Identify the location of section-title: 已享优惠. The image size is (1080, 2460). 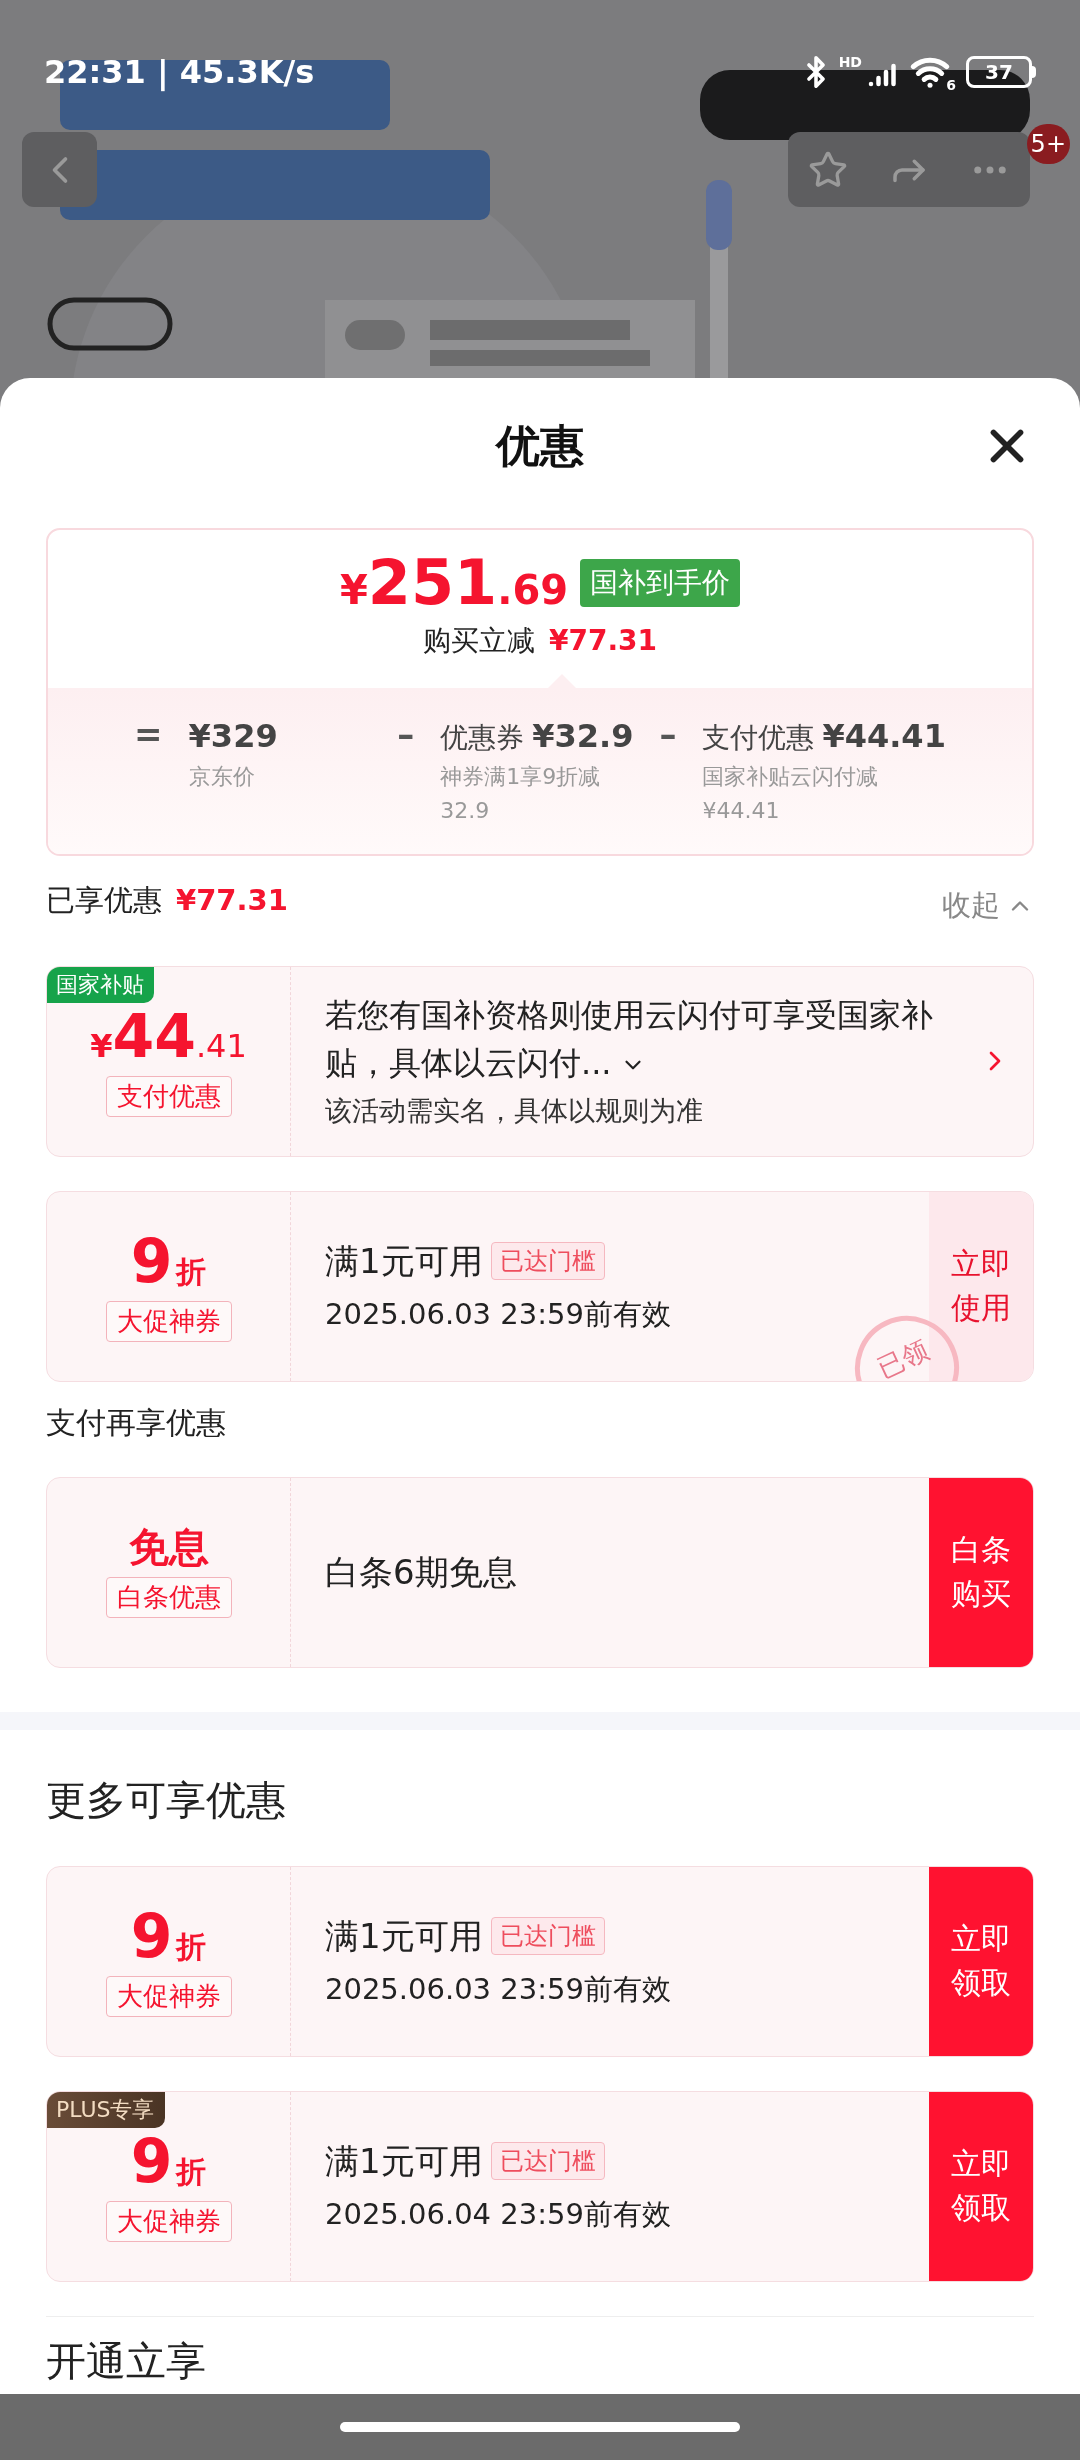
(104, 900).